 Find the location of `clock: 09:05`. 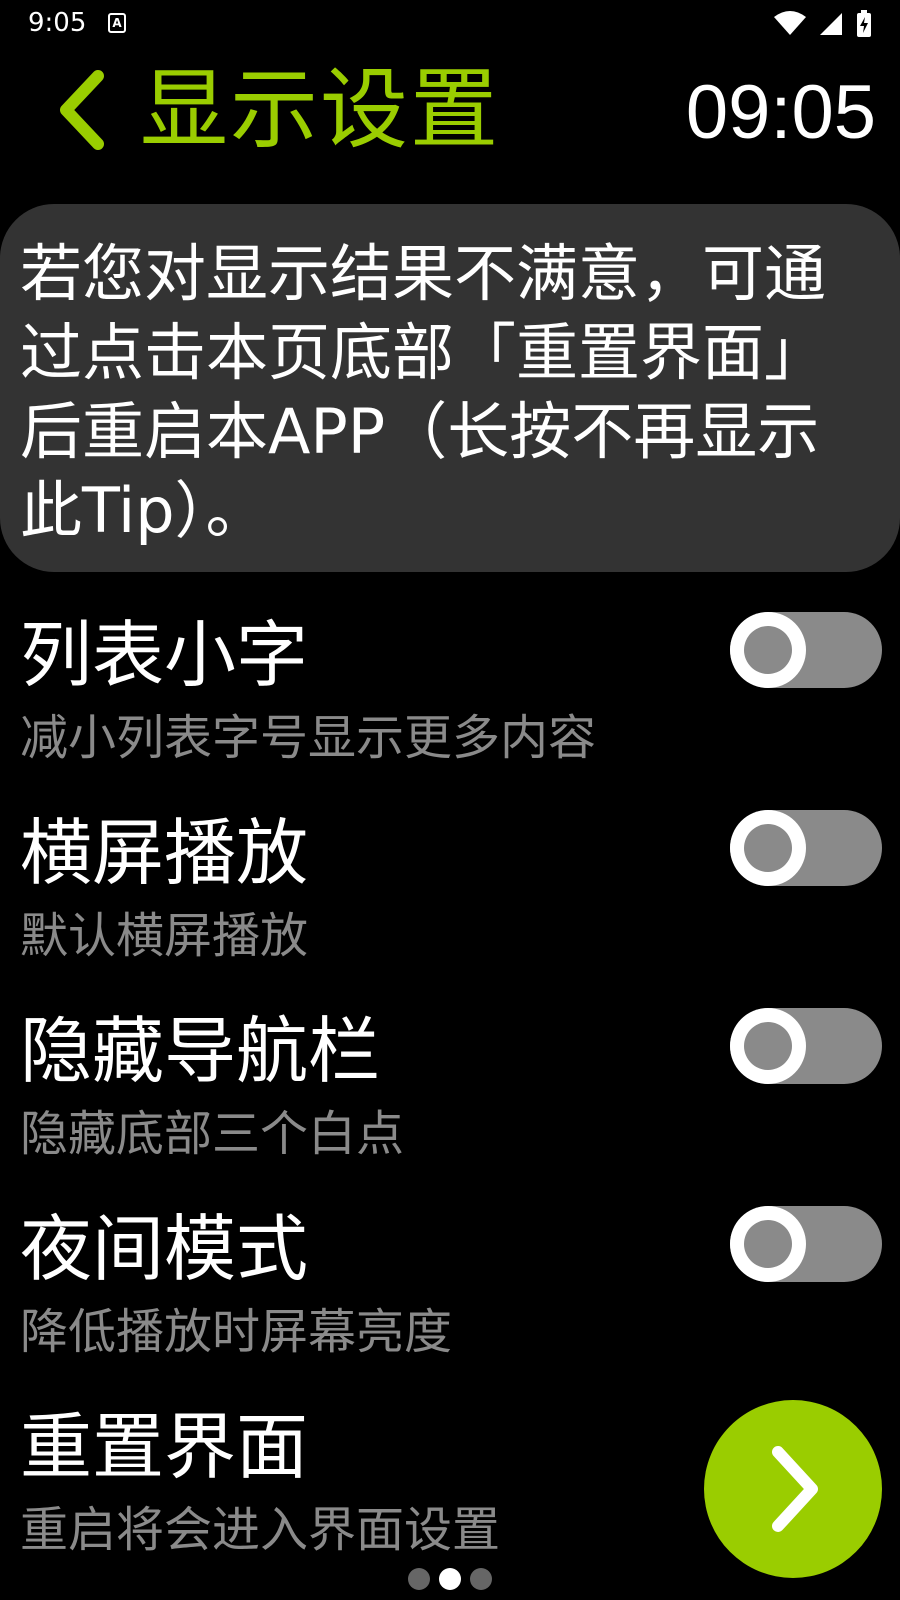

clock: 09:05 is located at coordinates (780, 112).